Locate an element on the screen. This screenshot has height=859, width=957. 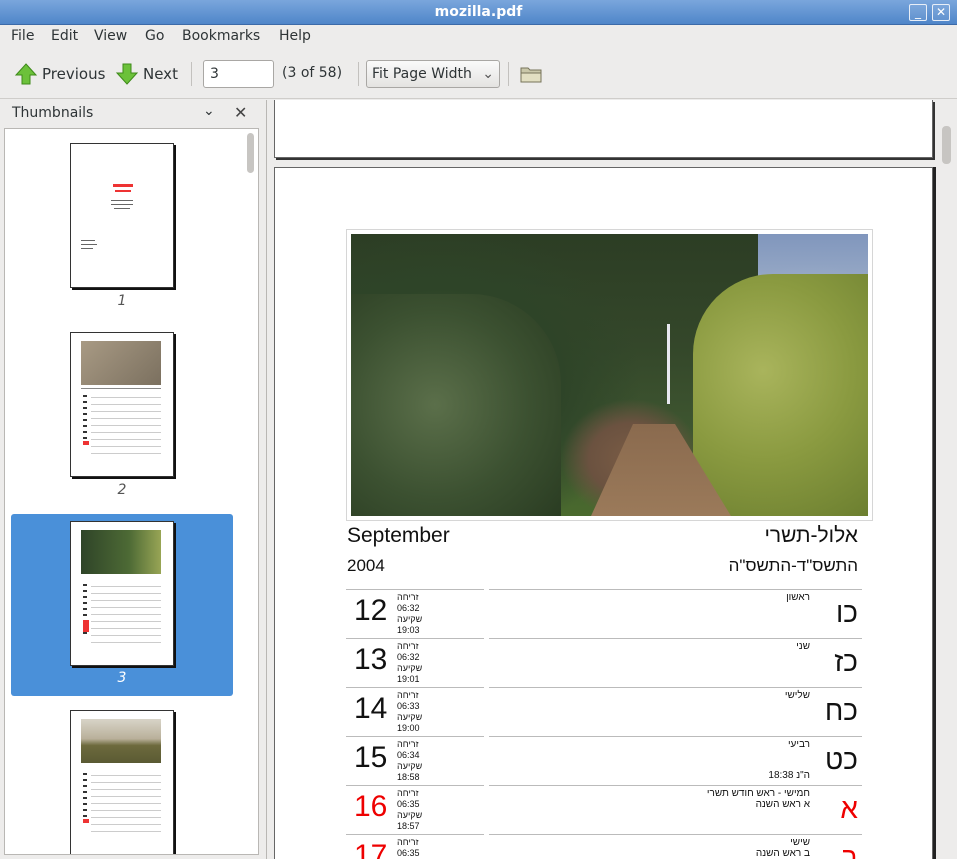
sun-times: זריחה 06:33 שקיעה 19:00 is located at coordinates (410, 711).